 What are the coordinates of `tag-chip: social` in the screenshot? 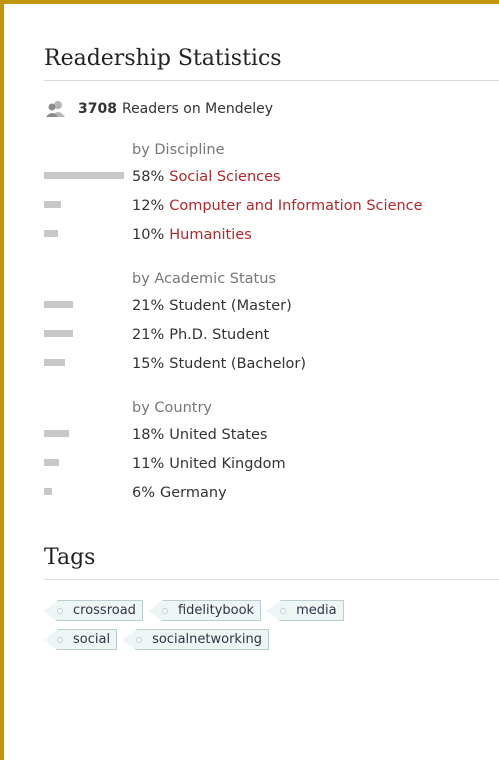 It's located at (81, 640).